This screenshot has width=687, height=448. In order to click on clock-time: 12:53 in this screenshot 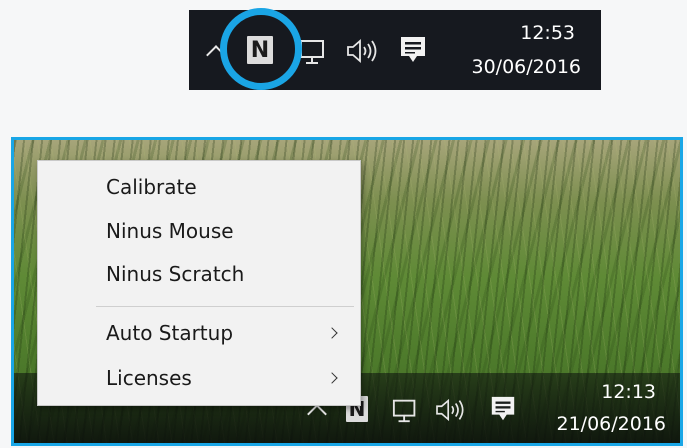, I will do `click(547, 33)`.